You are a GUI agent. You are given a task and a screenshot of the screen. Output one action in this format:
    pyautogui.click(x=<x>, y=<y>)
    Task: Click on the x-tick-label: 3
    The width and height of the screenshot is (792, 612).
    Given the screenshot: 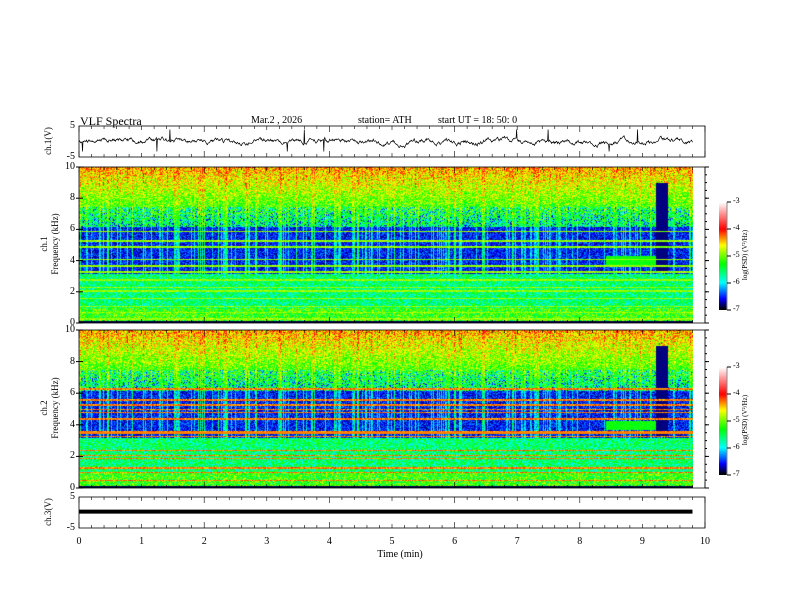 What is the action you would take?
    pyautogui.click(x=267, y=541)
    